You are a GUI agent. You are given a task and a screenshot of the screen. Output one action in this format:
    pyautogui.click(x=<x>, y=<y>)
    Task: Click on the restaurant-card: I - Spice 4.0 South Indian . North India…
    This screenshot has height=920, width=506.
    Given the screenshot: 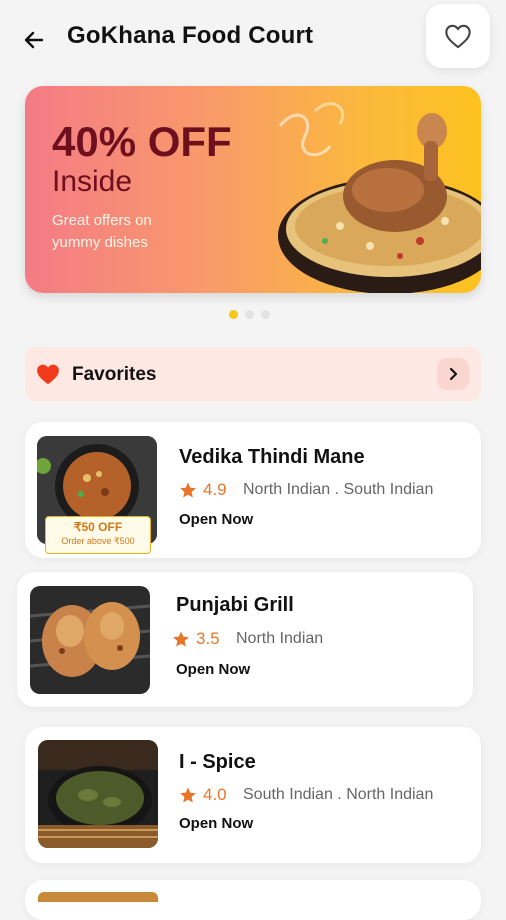 What is the action you would take?
    pyautogui.click(x=253, y=795)
    